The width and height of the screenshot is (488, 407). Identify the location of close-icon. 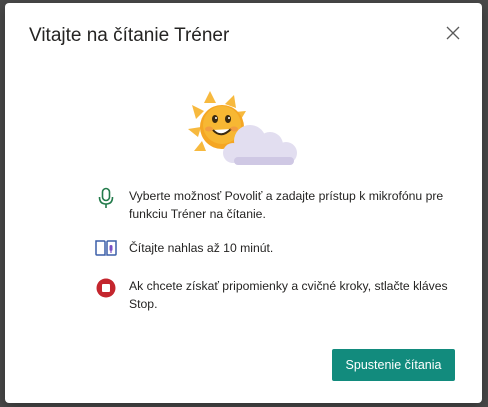
(453, 33).